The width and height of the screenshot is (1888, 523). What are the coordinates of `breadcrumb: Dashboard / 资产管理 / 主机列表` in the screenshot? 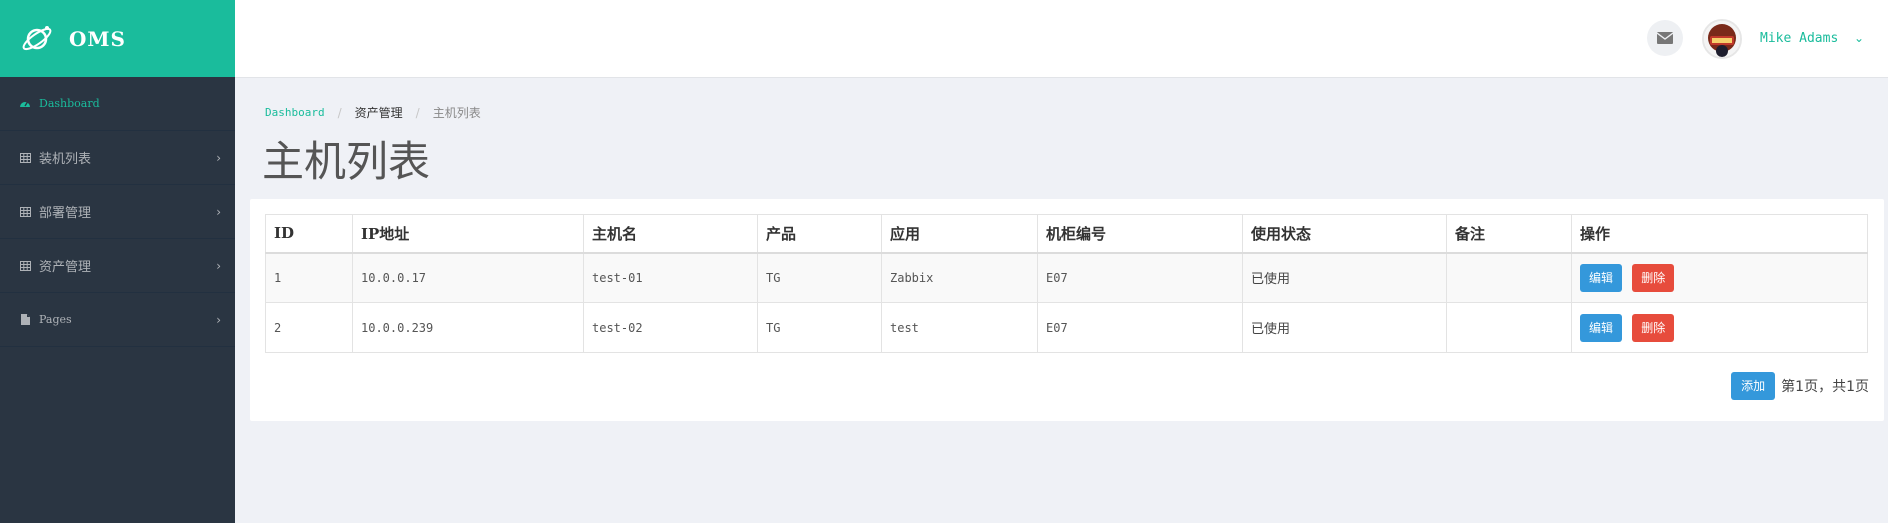 It's located at (373, 112).